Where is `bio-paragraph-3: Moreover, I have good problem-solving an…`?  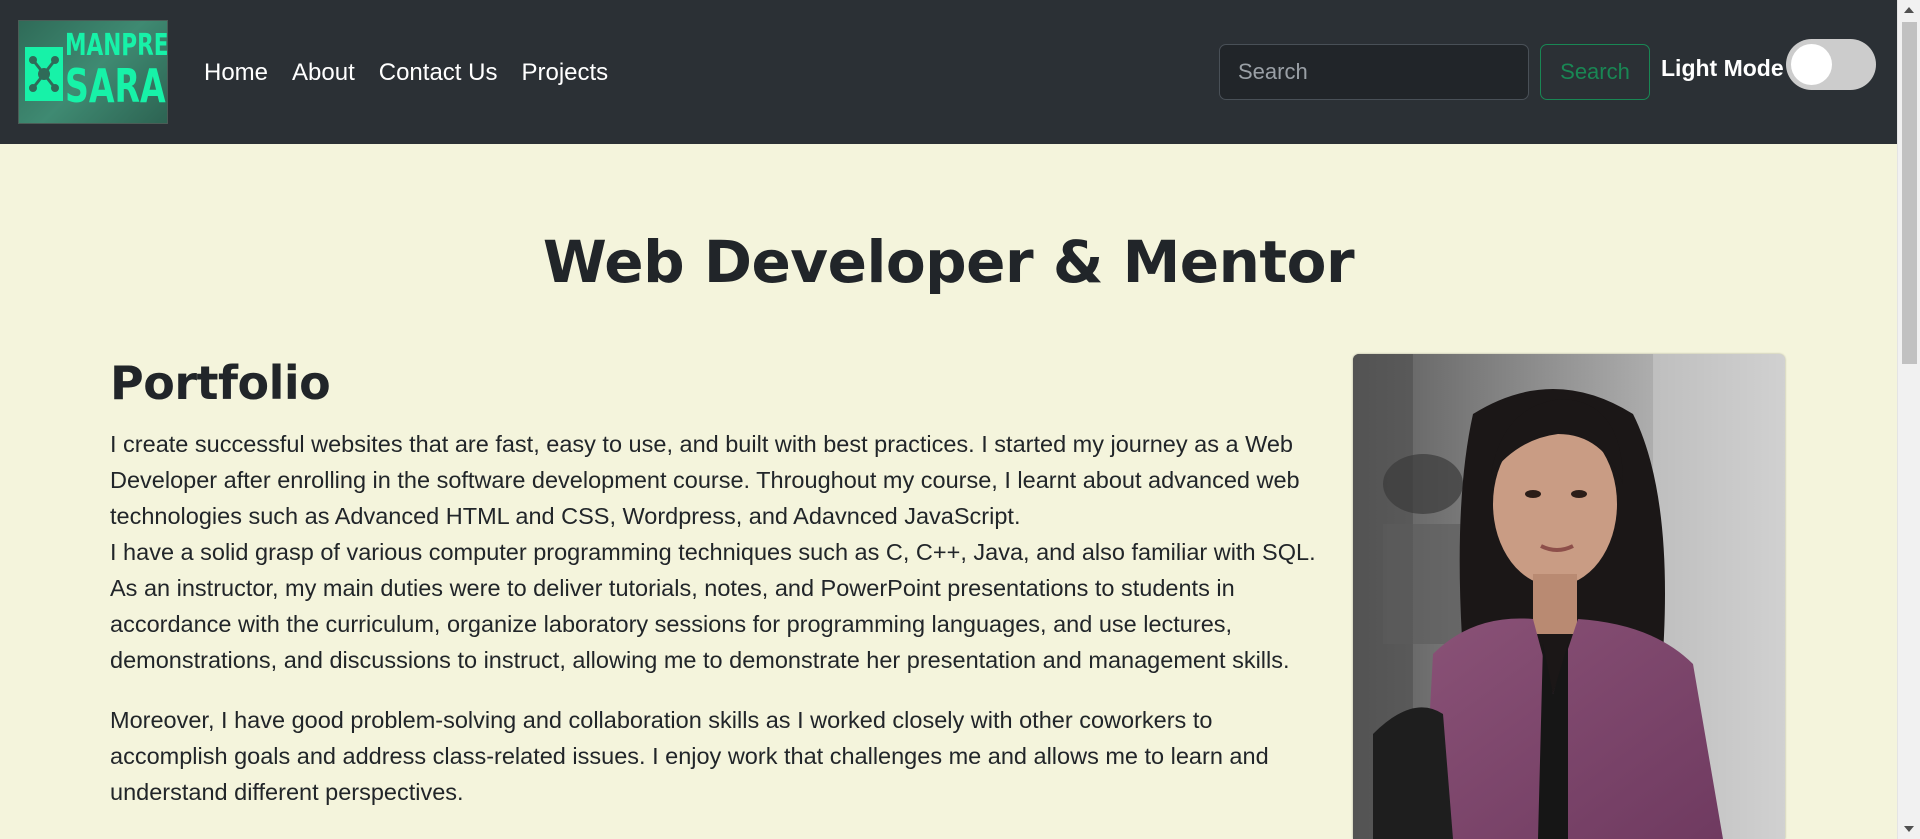 bio-paragraph-3: Moreover, I have good problem-solving an… is located at coordinates (689, 756).